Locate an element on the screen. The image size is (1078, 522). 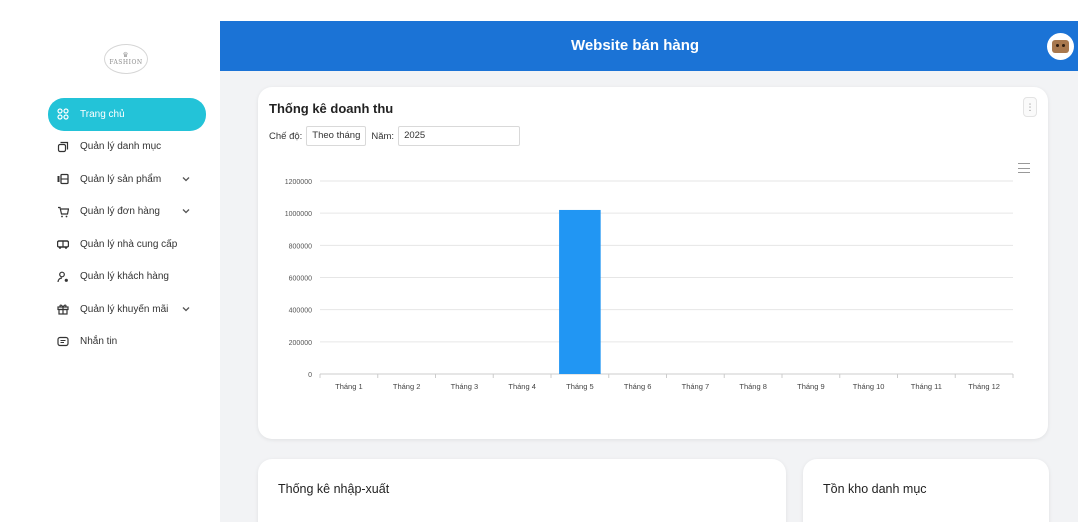
message-icon is located at coordinates (63, 342).